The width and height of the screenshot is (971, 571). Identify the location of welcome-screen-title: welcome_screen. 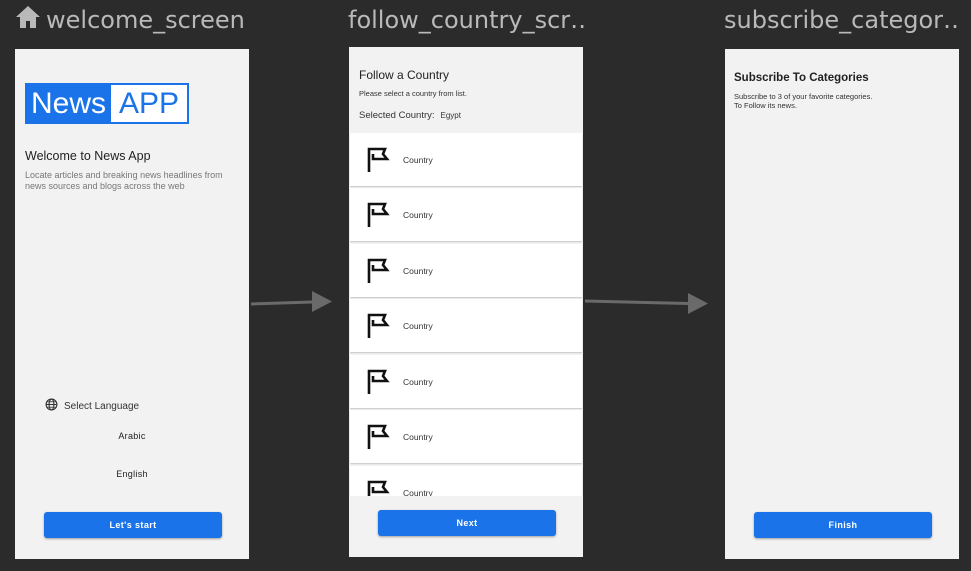
(129, 20).